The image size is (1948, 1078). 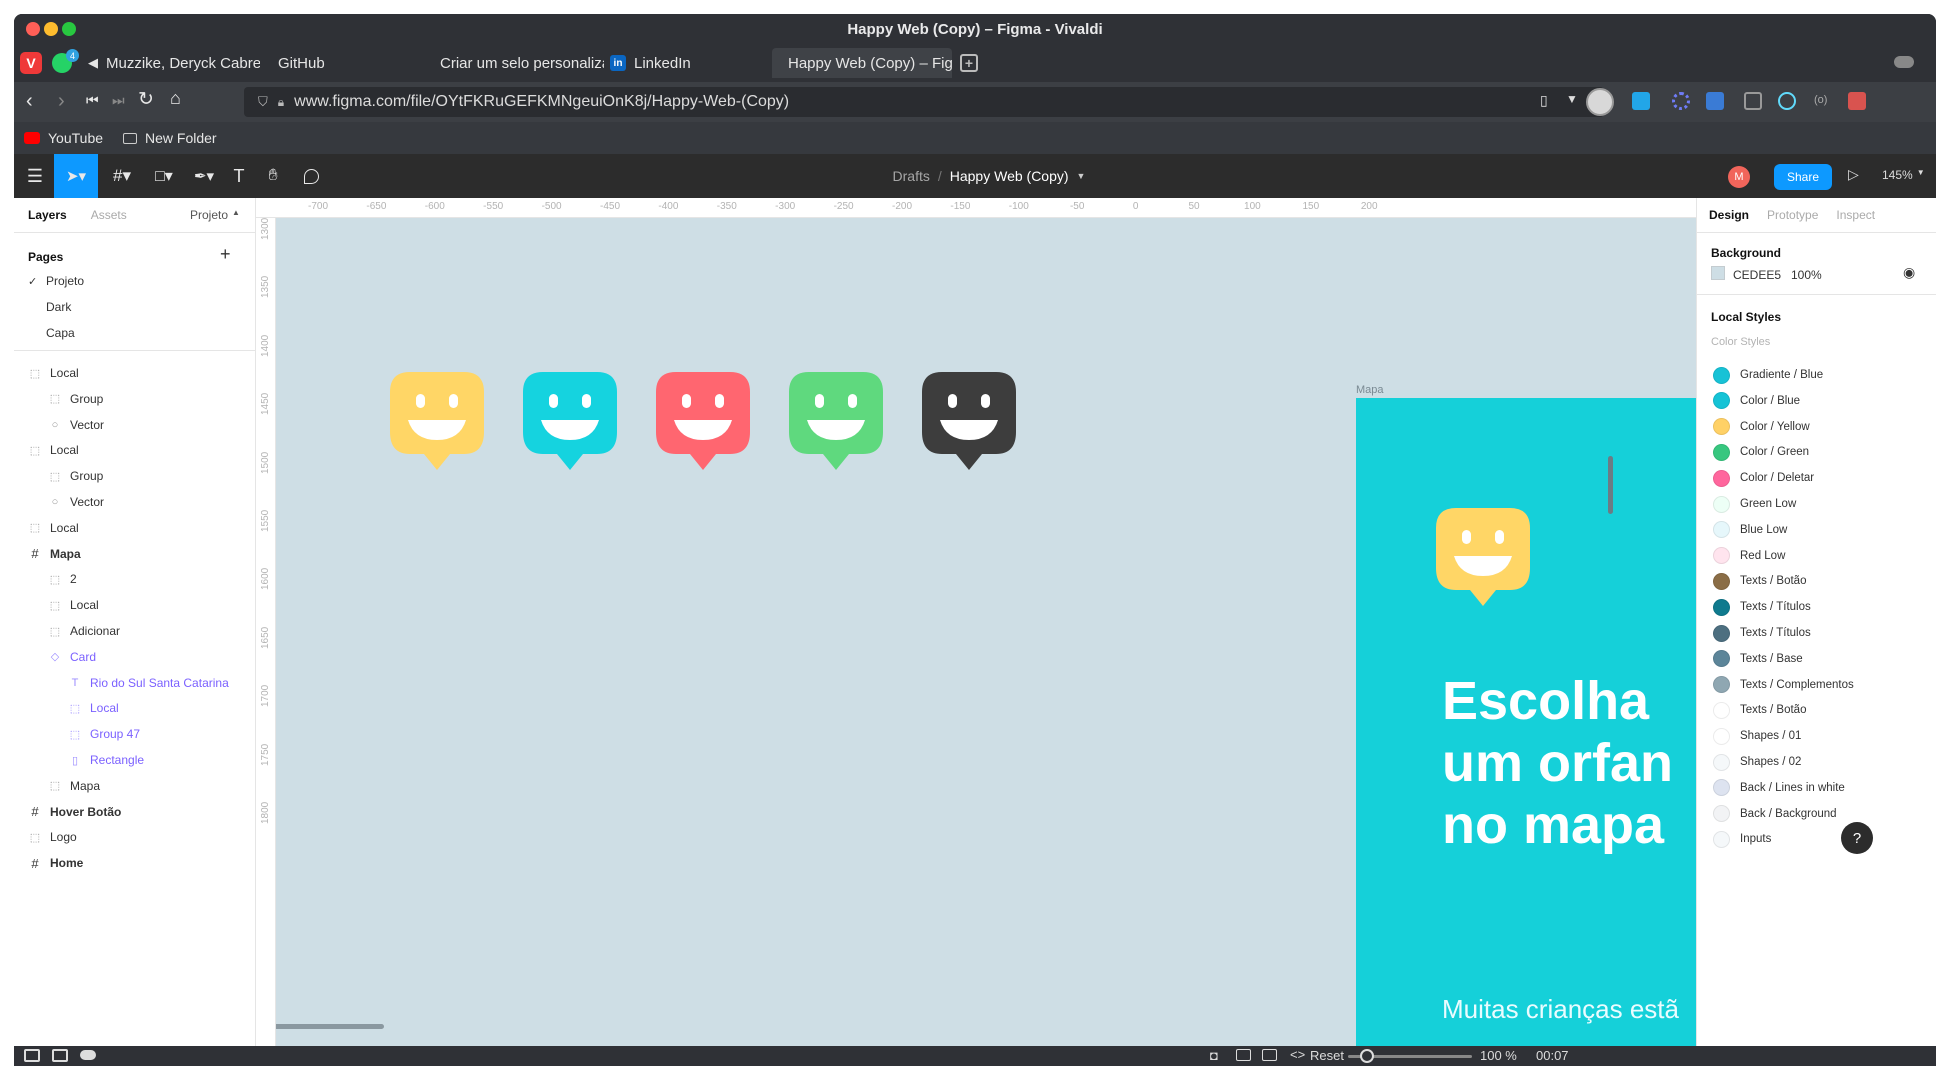 What do you see at coordinates (1904, 62) in the screenshot?
I see `cloud-sync-icon` at bounding box center [1904, 62].